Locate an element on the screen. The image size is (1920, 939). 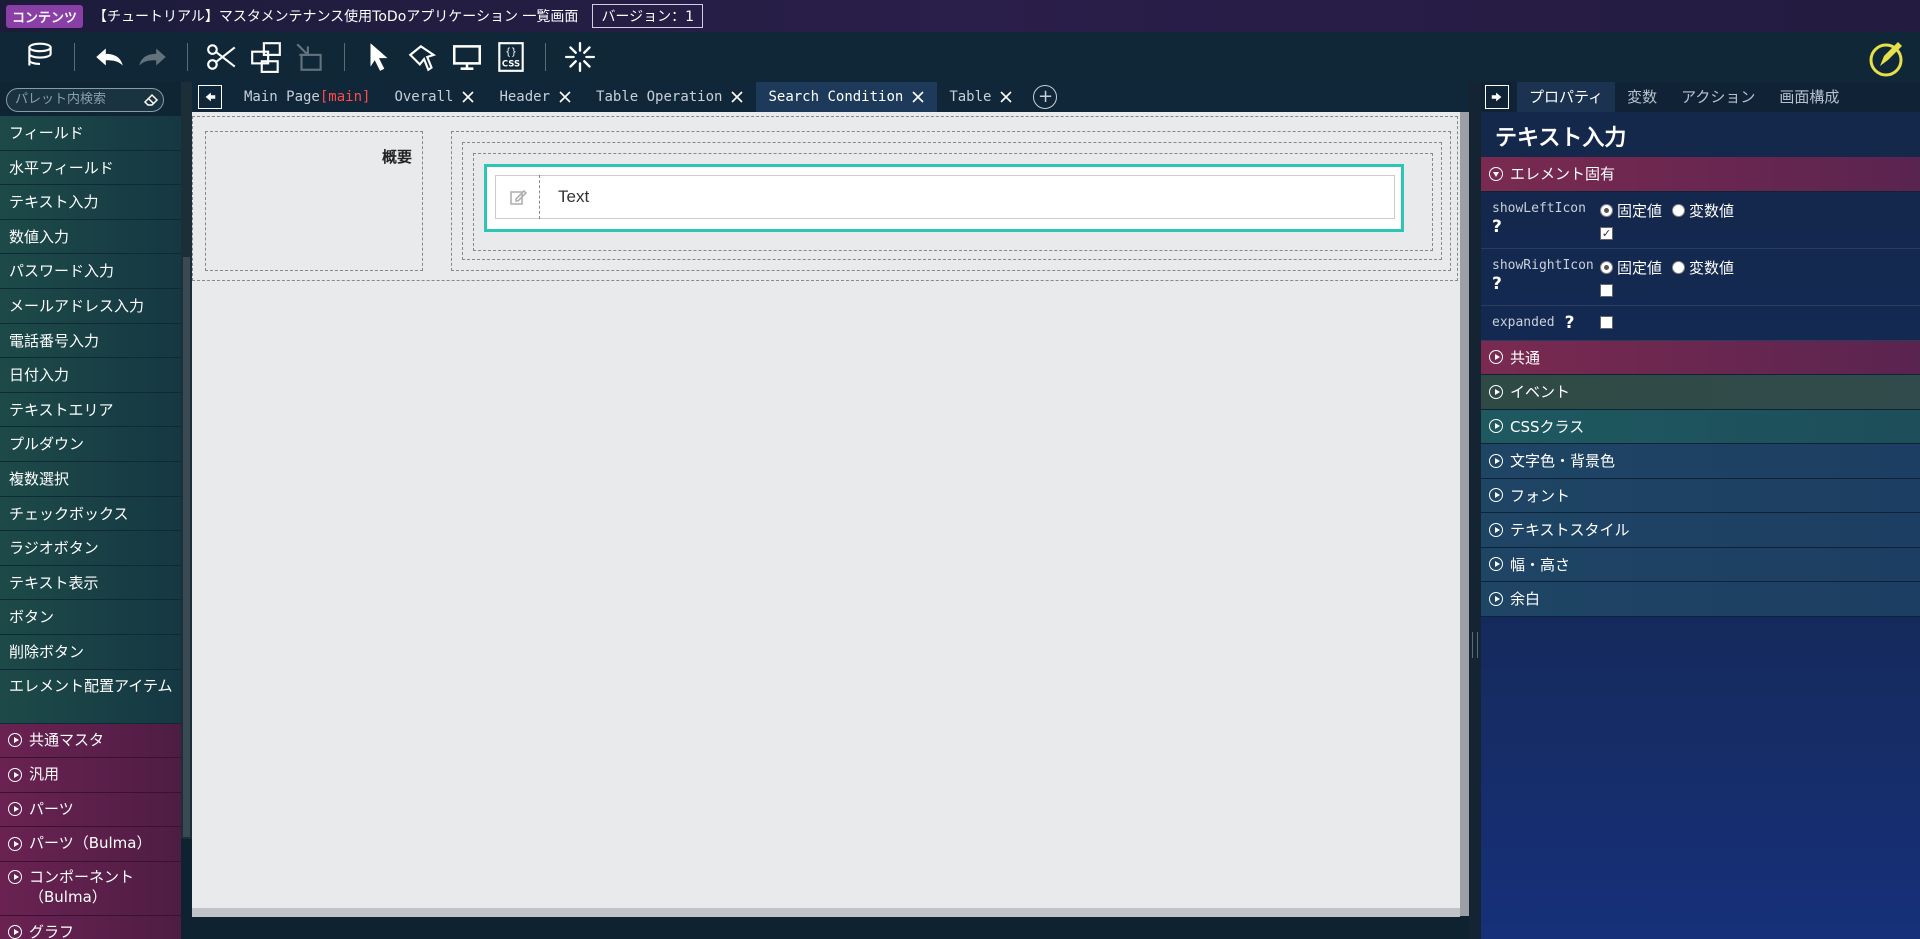
collapse-panel-icon is located at coordinates (1497, 97).